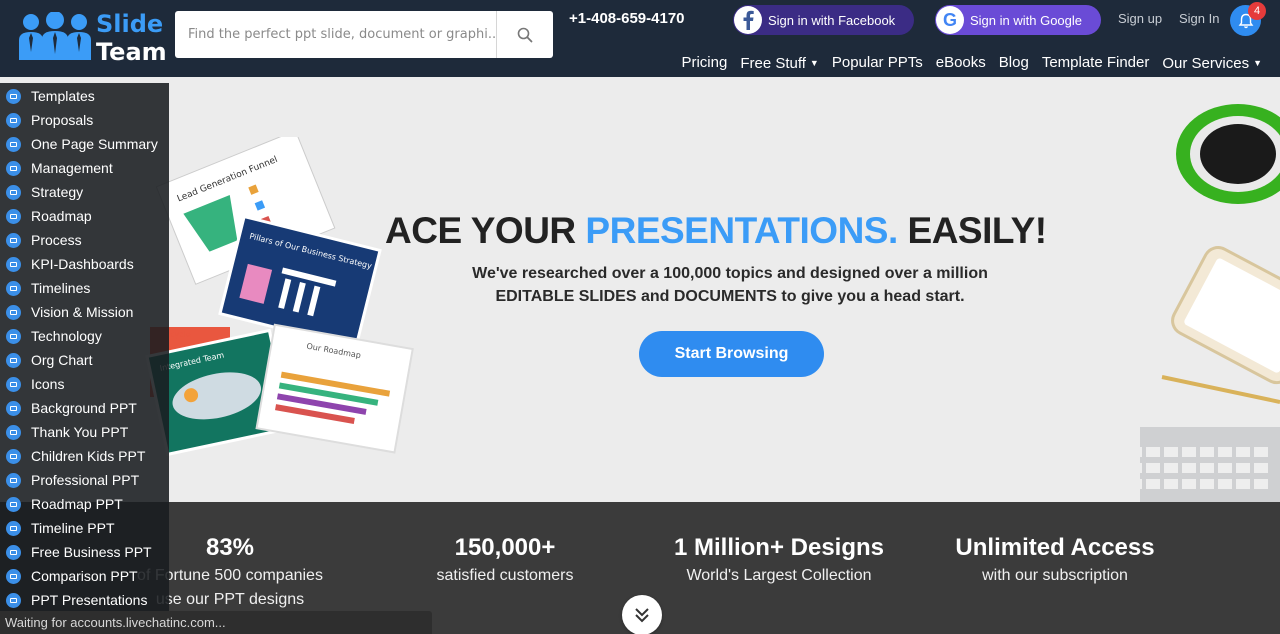 This screenshot has width=1280, height=634. I want to click on sidebar-item-label: Strategy, so click(57, 192).